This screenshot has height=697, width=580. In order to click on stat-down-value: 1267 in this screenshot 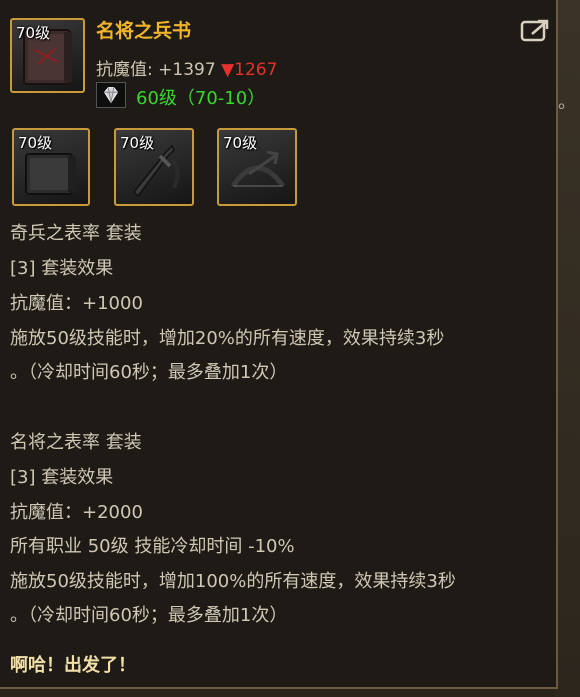, I will do `click(256, 70)`.